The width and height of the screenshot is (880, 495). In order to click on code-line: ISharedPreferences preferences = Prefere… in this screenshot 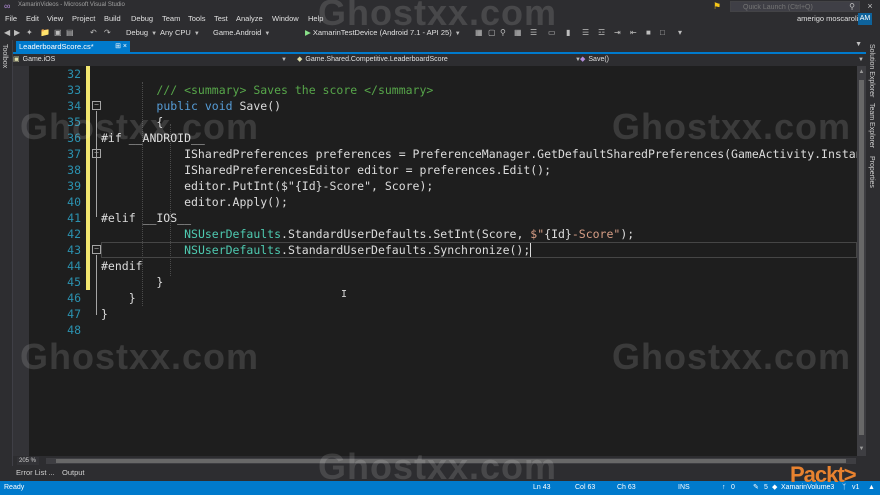, I will do `click(479, 154)`.